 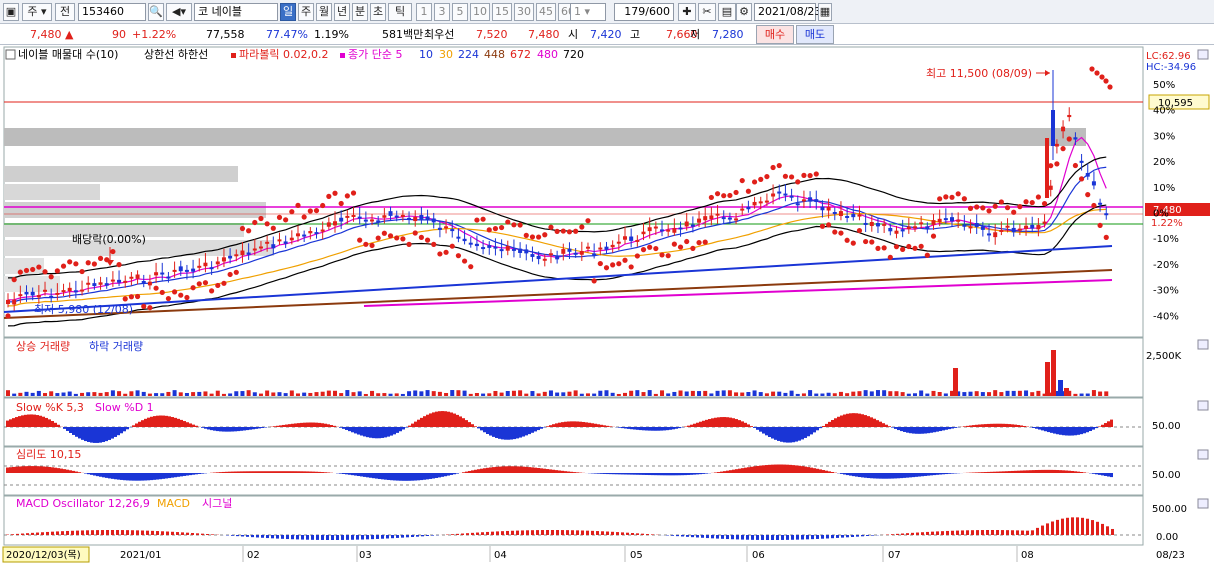 What do you see at coordinates (1203, 503) in the screenshot?
I see `macd-panel-close-icon` at bounding box center [1203, 503].